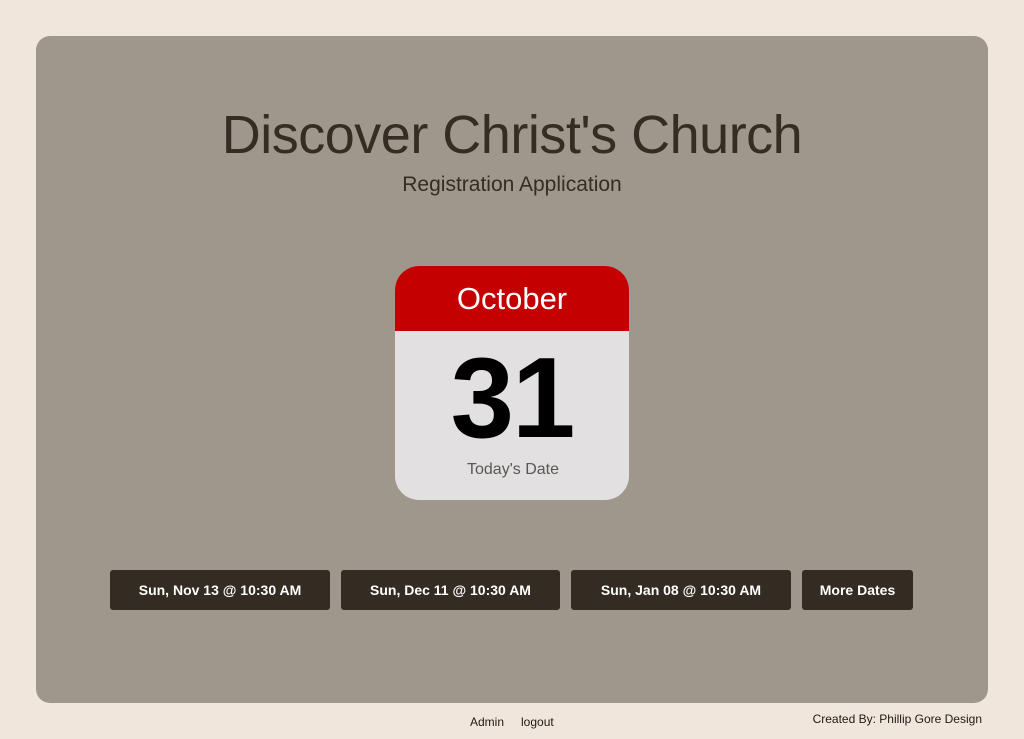 This screenshot has height=739, width=1024. I want to click on more-dates-button: More Dates, so click(857, 590).